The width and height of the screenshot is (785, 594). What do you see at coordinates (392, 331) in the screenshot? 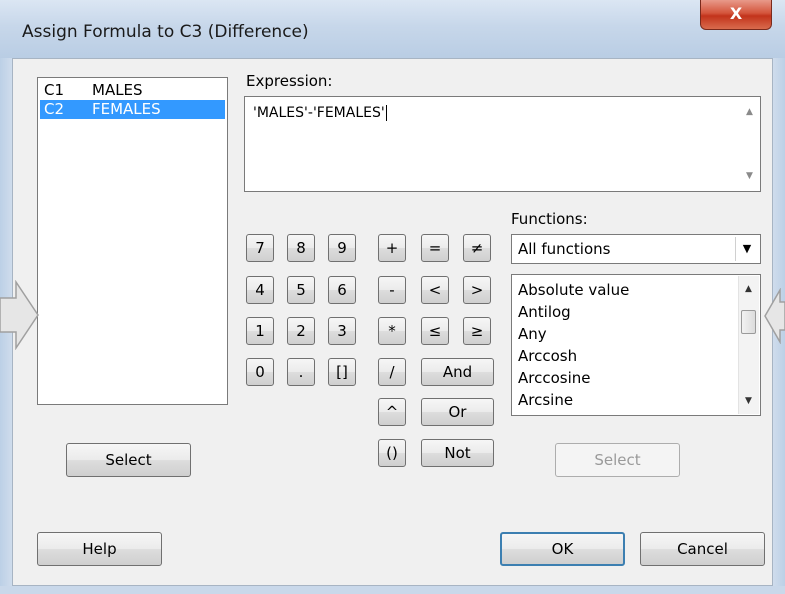
I see `key-multiply: *` at bounding box center [392, 331].